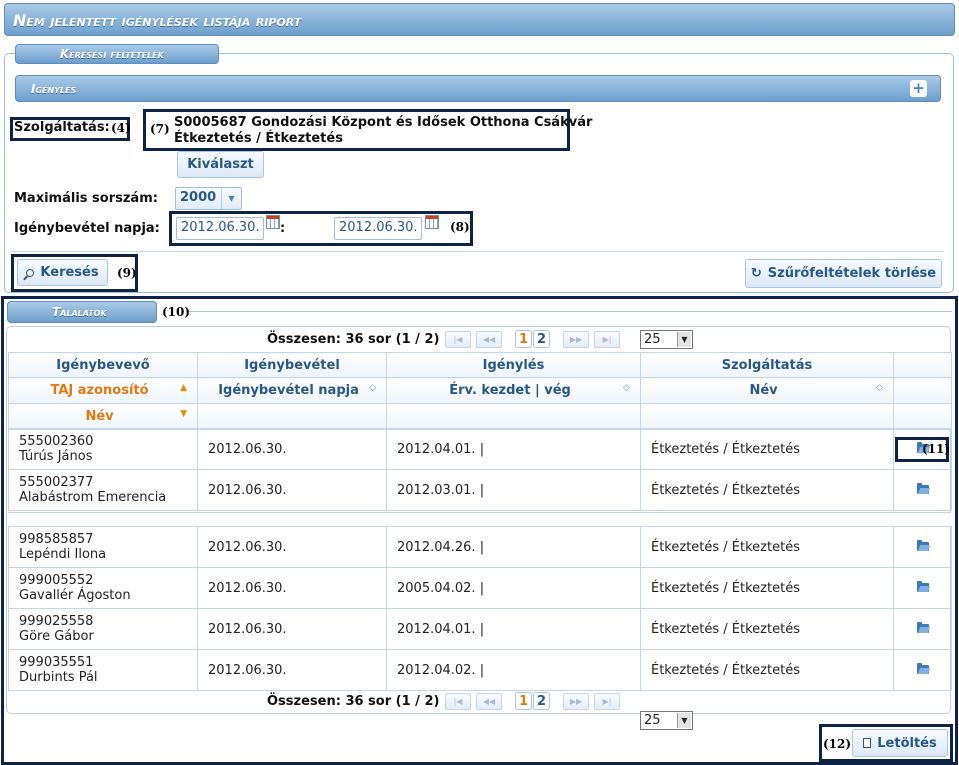 The width and height of the screenshot is (959, 765). I want to click on column-header-service-name: Név ◇, so click(767, 390).